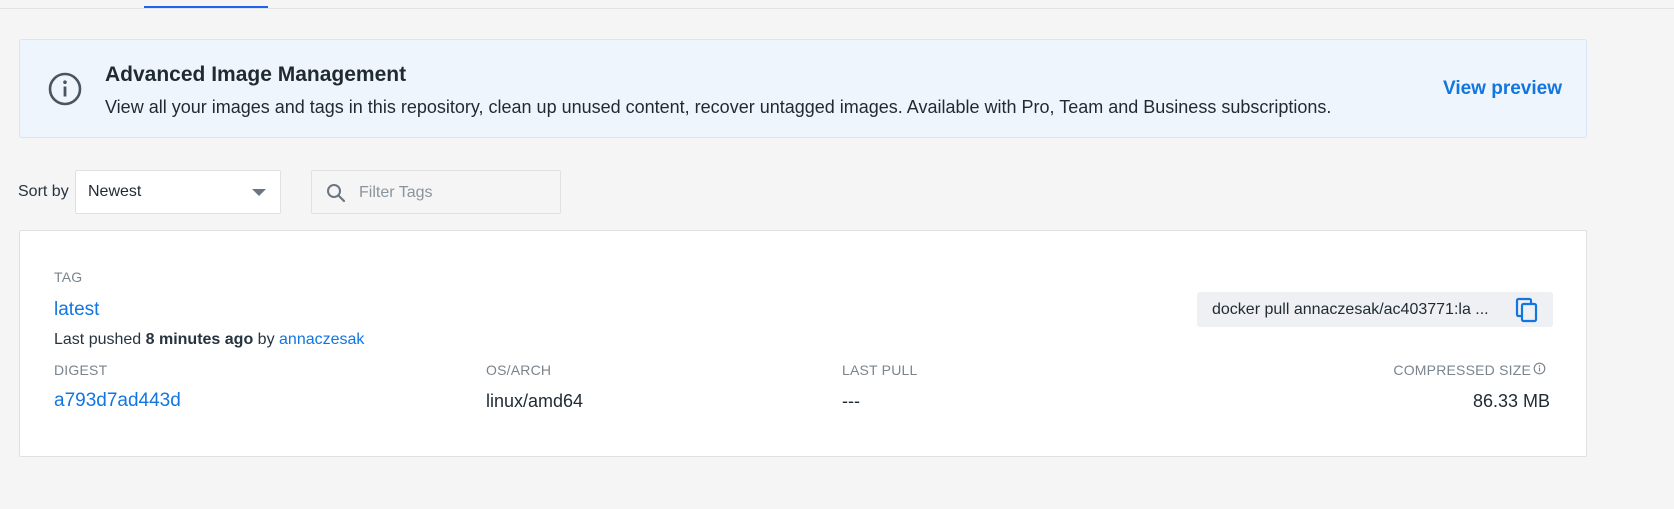 Image resolution: width=1674 pixels, height=509 pixels. I want to click on sort-selected-value: Newest, so click(115, 191).